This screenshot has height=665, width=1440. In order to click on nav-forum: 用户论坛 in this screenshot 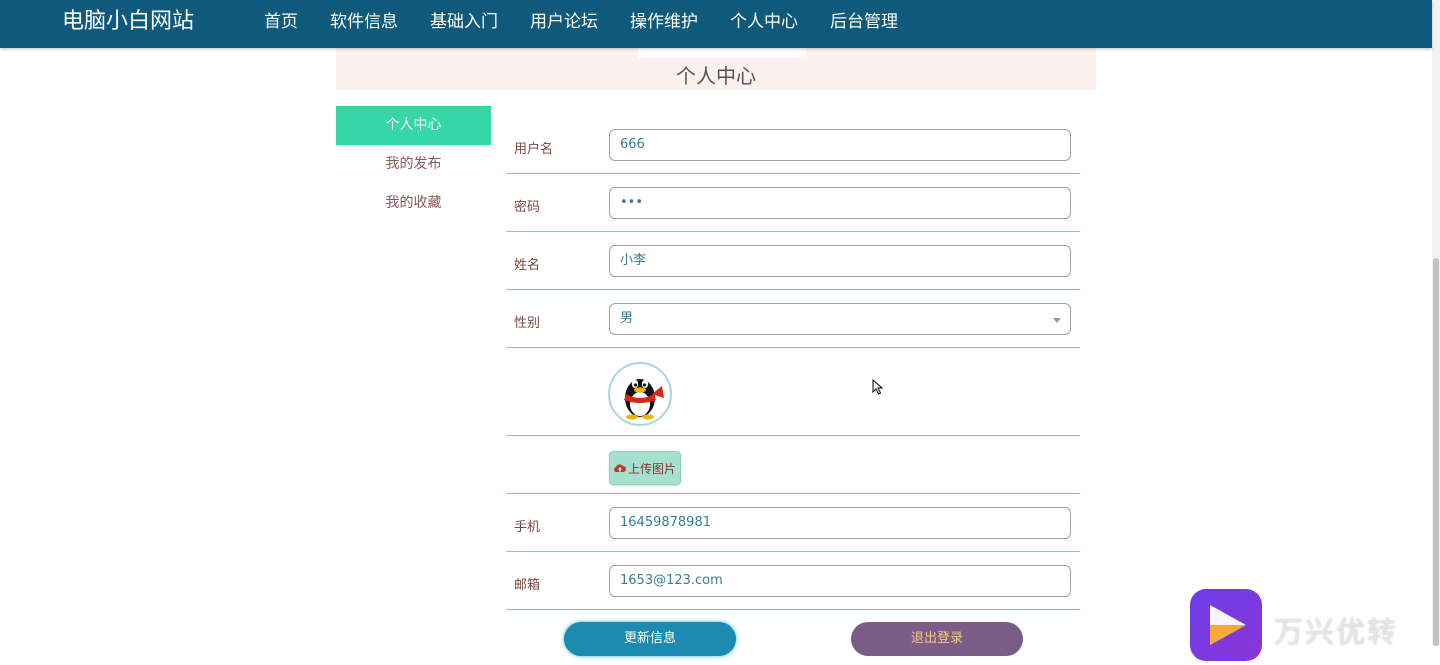, I will do `click(564, 24)`.